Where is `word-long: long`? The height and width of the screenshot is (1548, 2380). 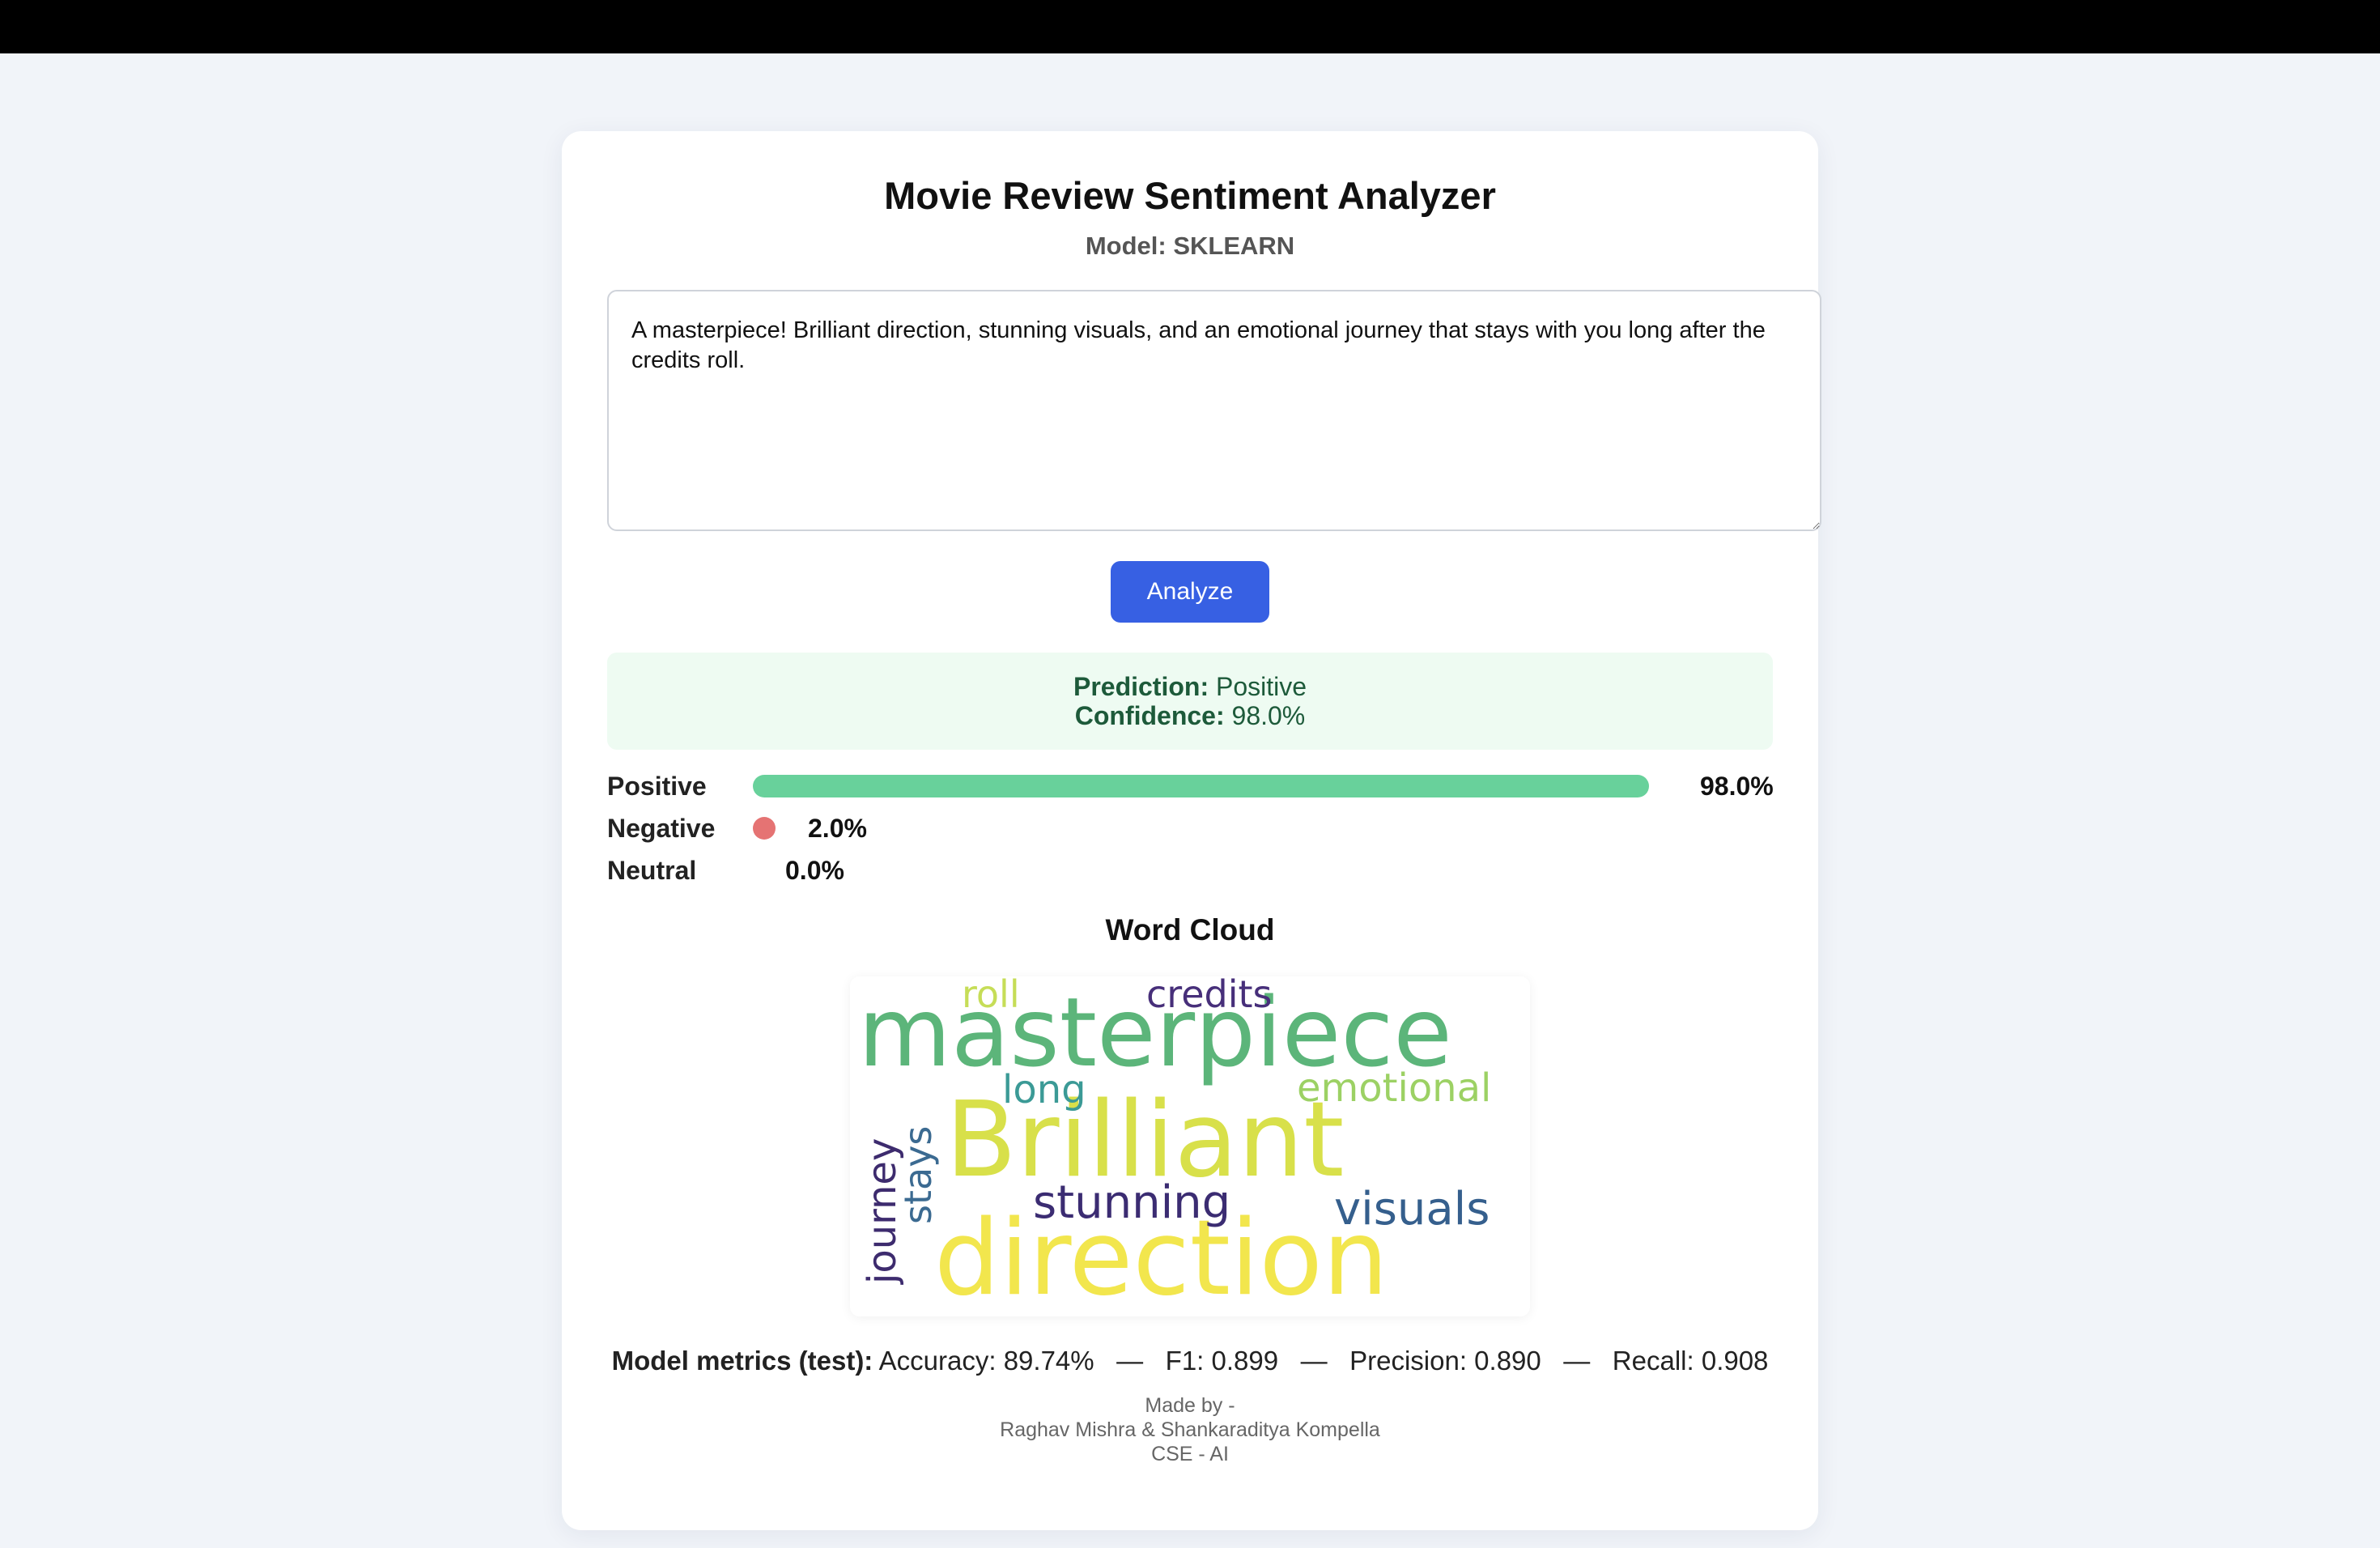
word-long: long is located at coordinates (1044, 1089).